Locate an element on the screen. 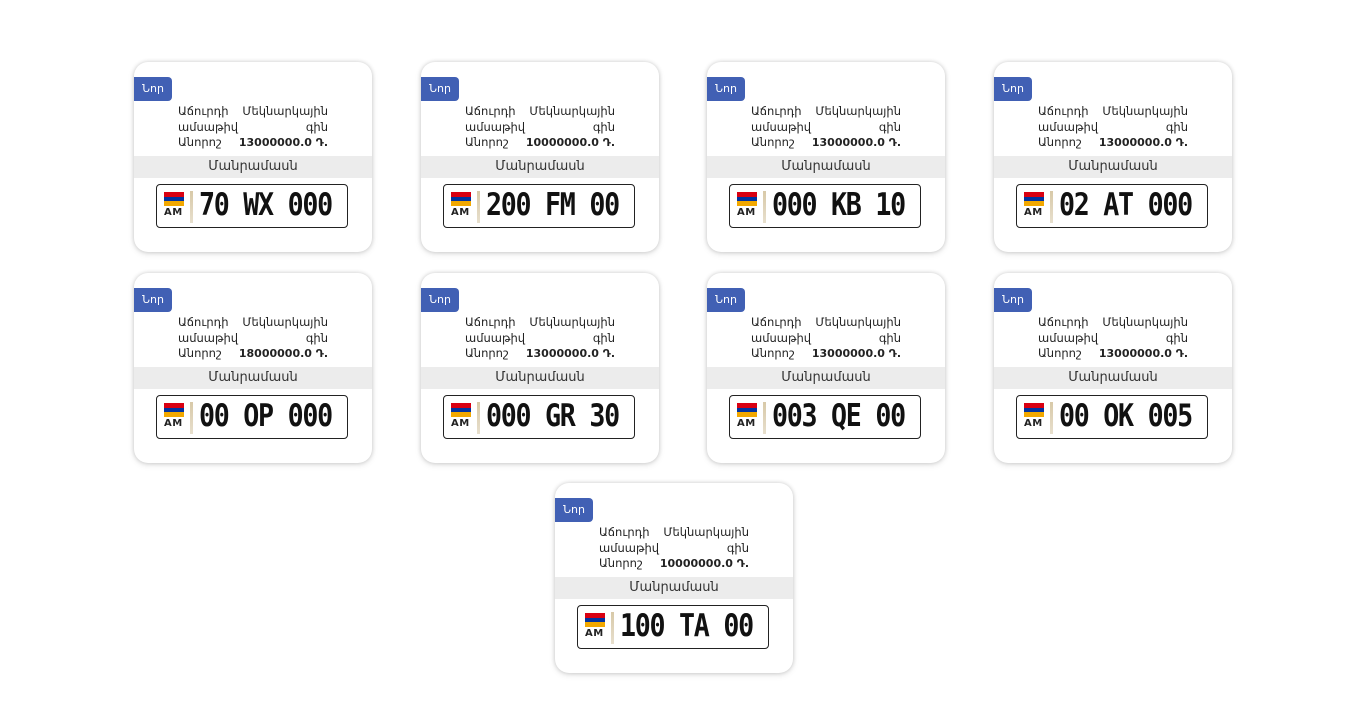  license-plate: AM 02 AT 000 is located at coordinates (1112, 206).